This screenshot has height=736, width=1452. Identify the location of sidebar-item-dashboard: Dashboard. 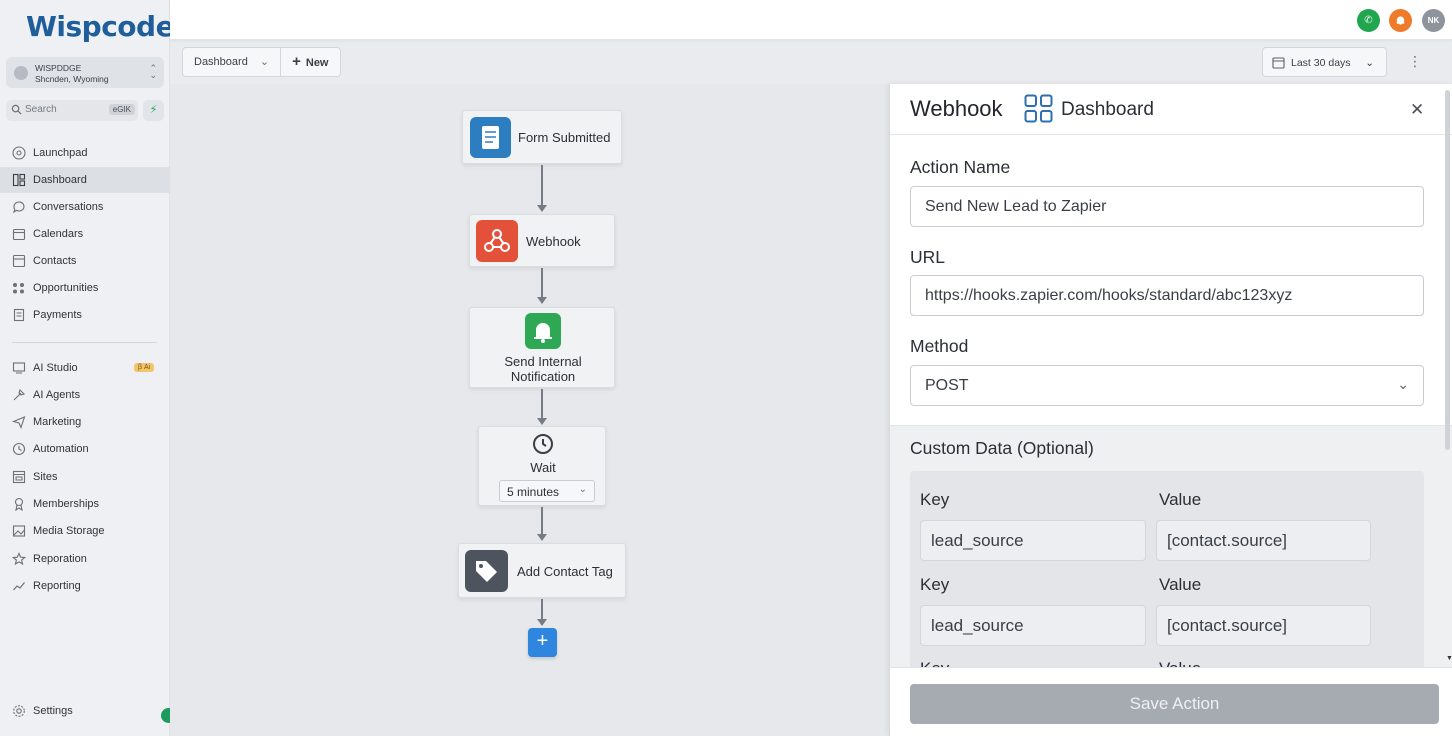
(85, 180).